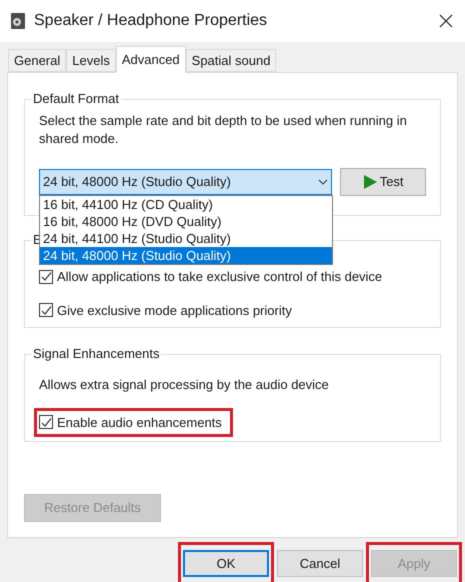  Describe the element at coordinates (37, 60) in the screenshot. I see `tab: General` at that location.